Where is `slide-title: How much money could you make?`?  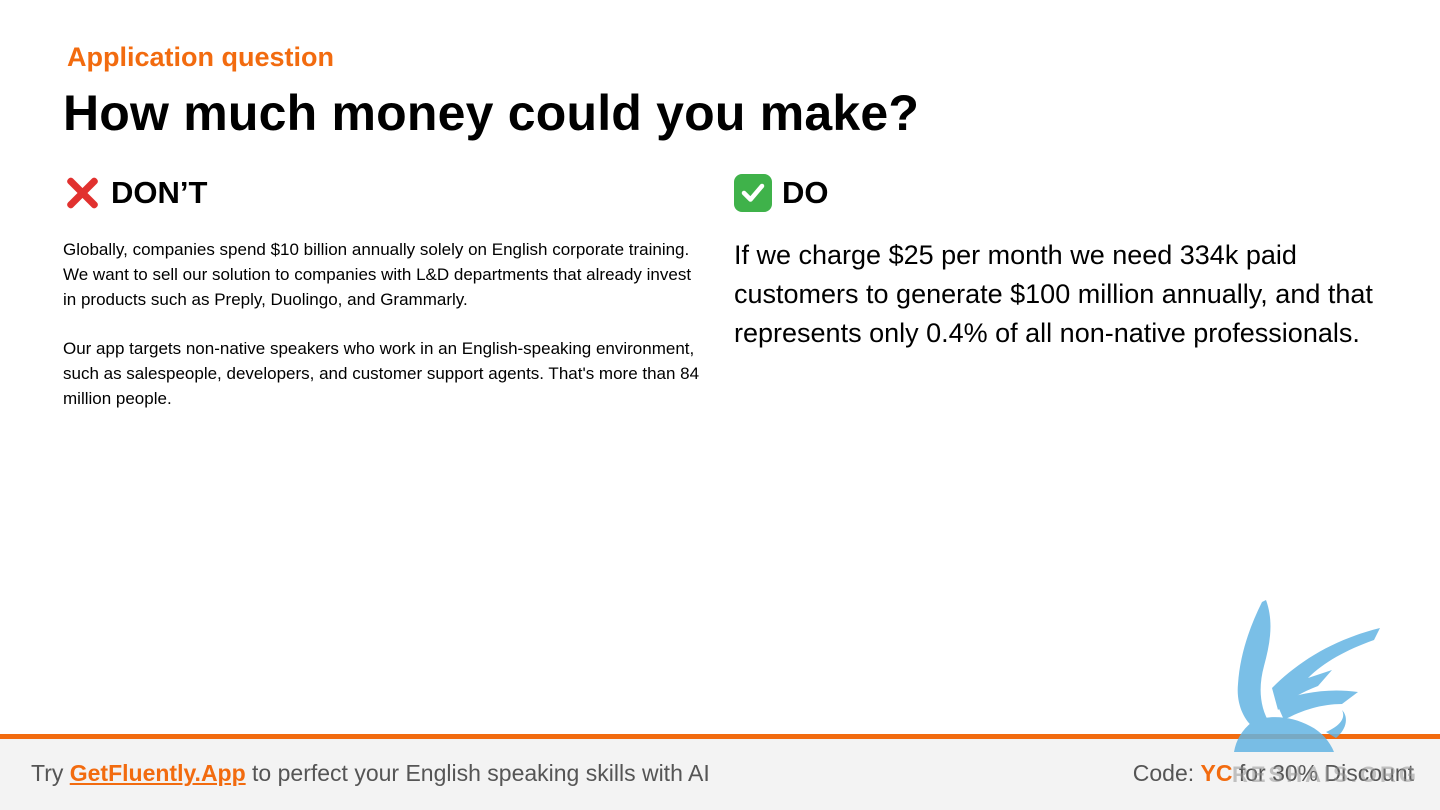 slide-title: How much money could you make? is located at coordinates (491, 113).